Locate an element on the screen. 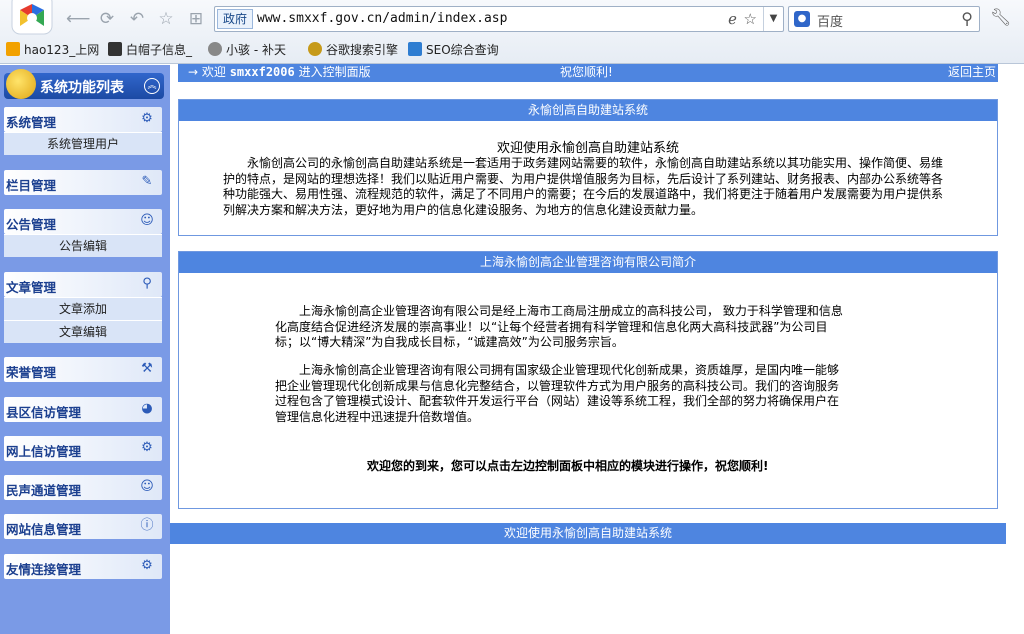 Image resolution: width=1024 pixels, height=634 pixels. search-input: 百度 is located at coordinates (830, 20).